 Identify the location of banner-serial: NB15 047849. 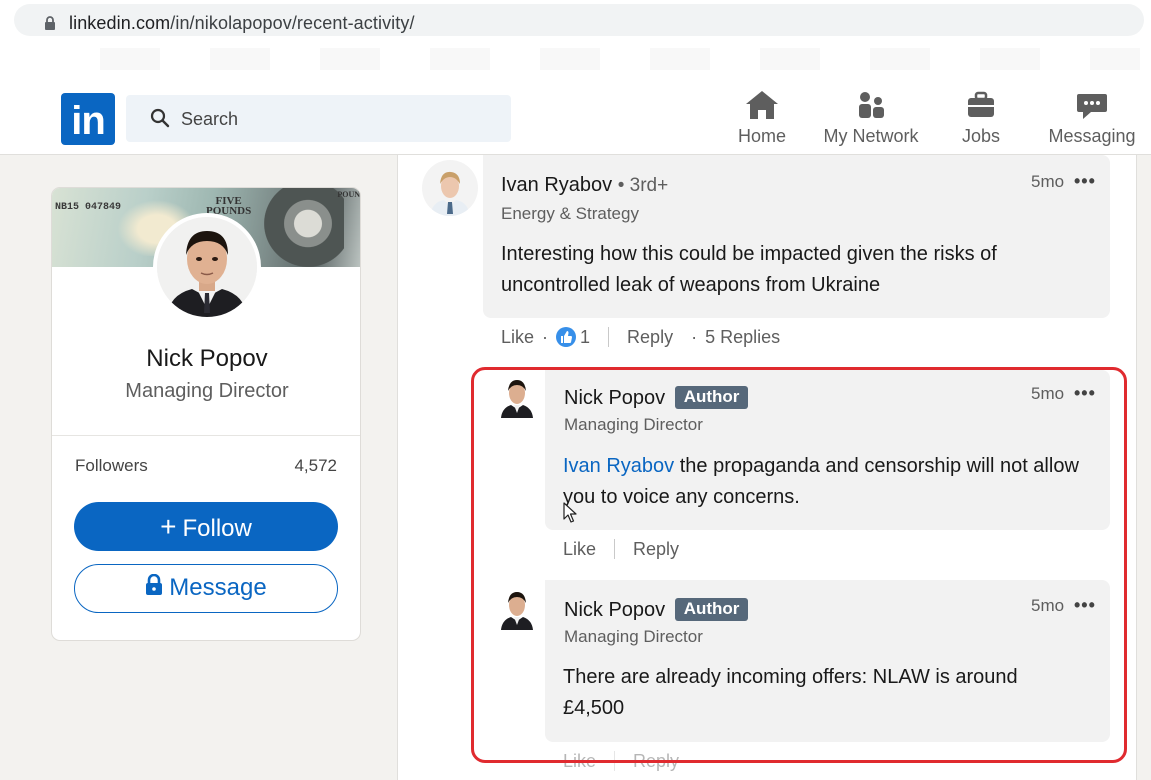
(88, 207).